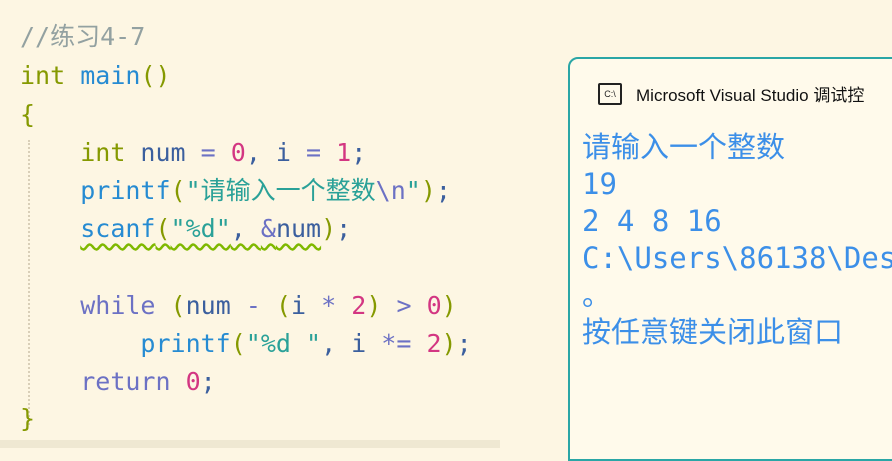 This screenshot has height=461, width=892. Describe the element at coordinates (253, 305) in the screenshot. I see `code-token: -` at that location.